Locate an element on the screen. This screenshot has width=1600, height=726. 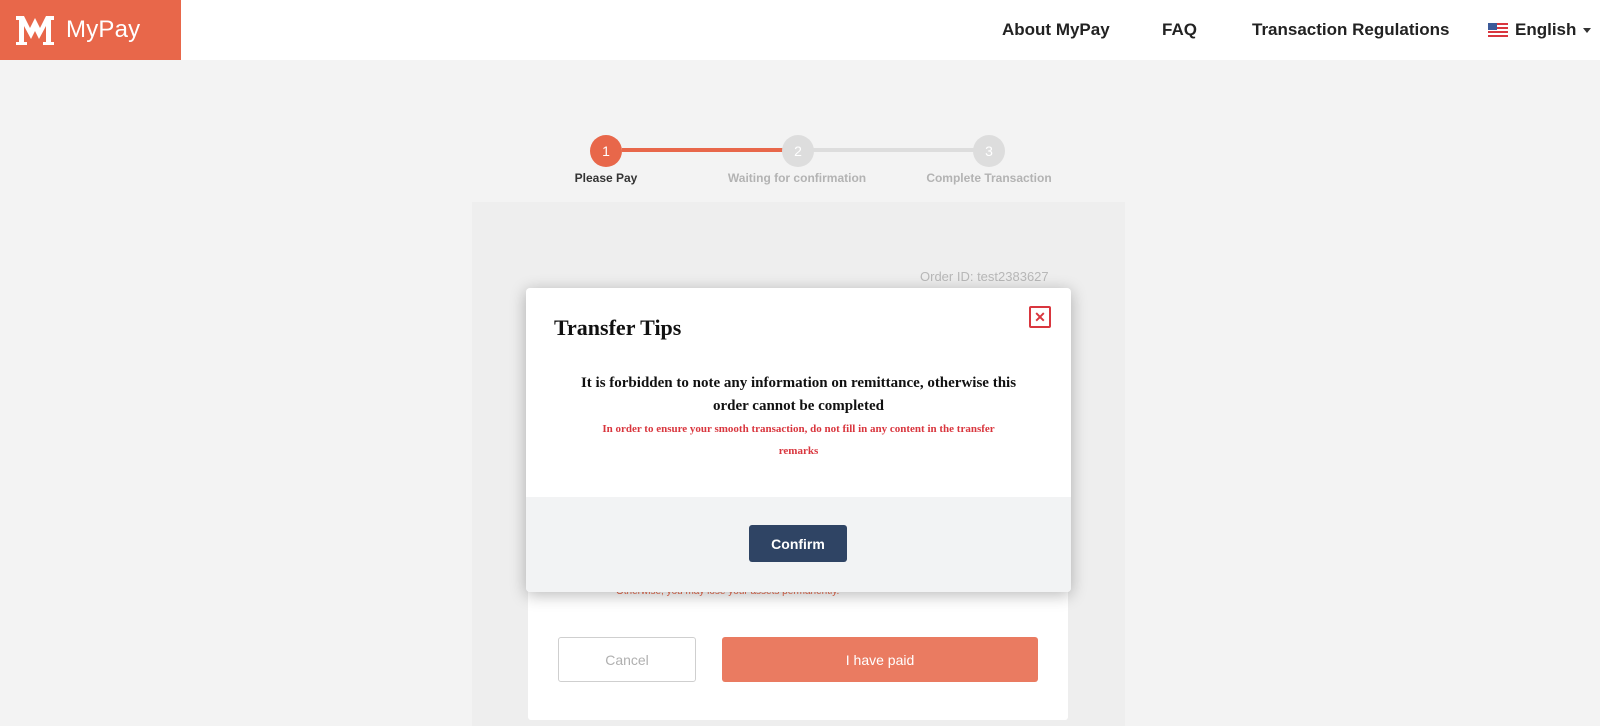
step-1-label: Please Pay is located at coordinates (606, 178).